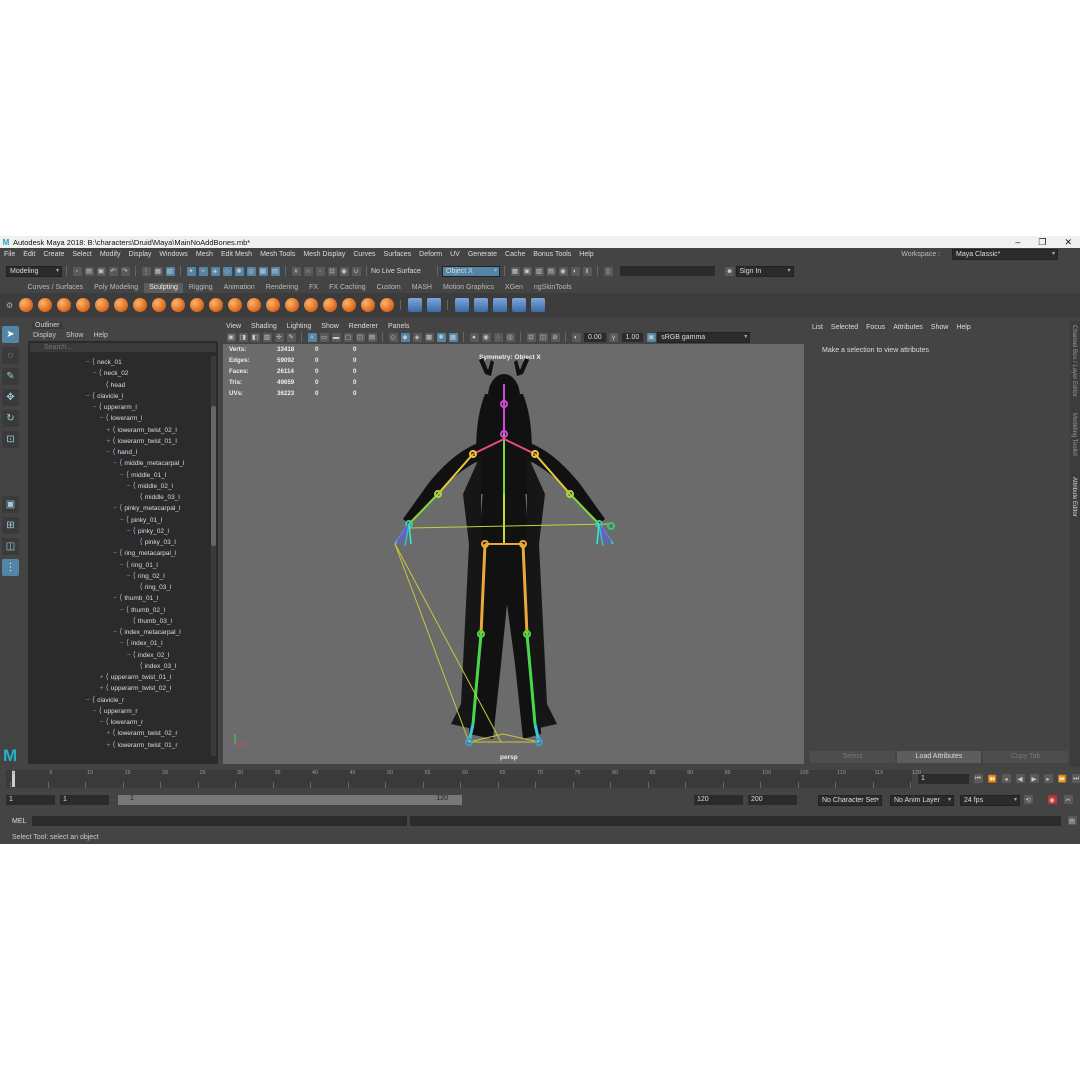  Describe the element at coordinates (552, 288) in the screenshot. I see `shelf-tab-ngskintools: ngSkinTools` at that location.